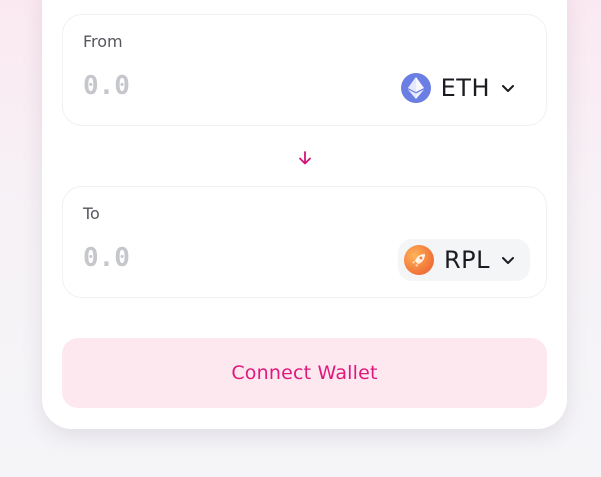 This screenshot has height=477, width=601. Describe the element at coordinates (173, 258) in the screenshot. I see `to-amount-input` at that location.